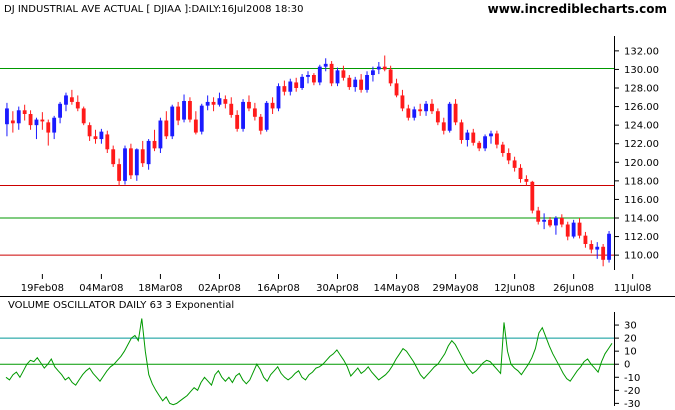 The height and width of the screenshot is (410, 675). What do you see at coordinates (121, 305) in the screenshot?
I see `oscillator-title: VOLUME OSCILLATOR DAILY 63 3 Exponential` at bounding box center [121, 305].